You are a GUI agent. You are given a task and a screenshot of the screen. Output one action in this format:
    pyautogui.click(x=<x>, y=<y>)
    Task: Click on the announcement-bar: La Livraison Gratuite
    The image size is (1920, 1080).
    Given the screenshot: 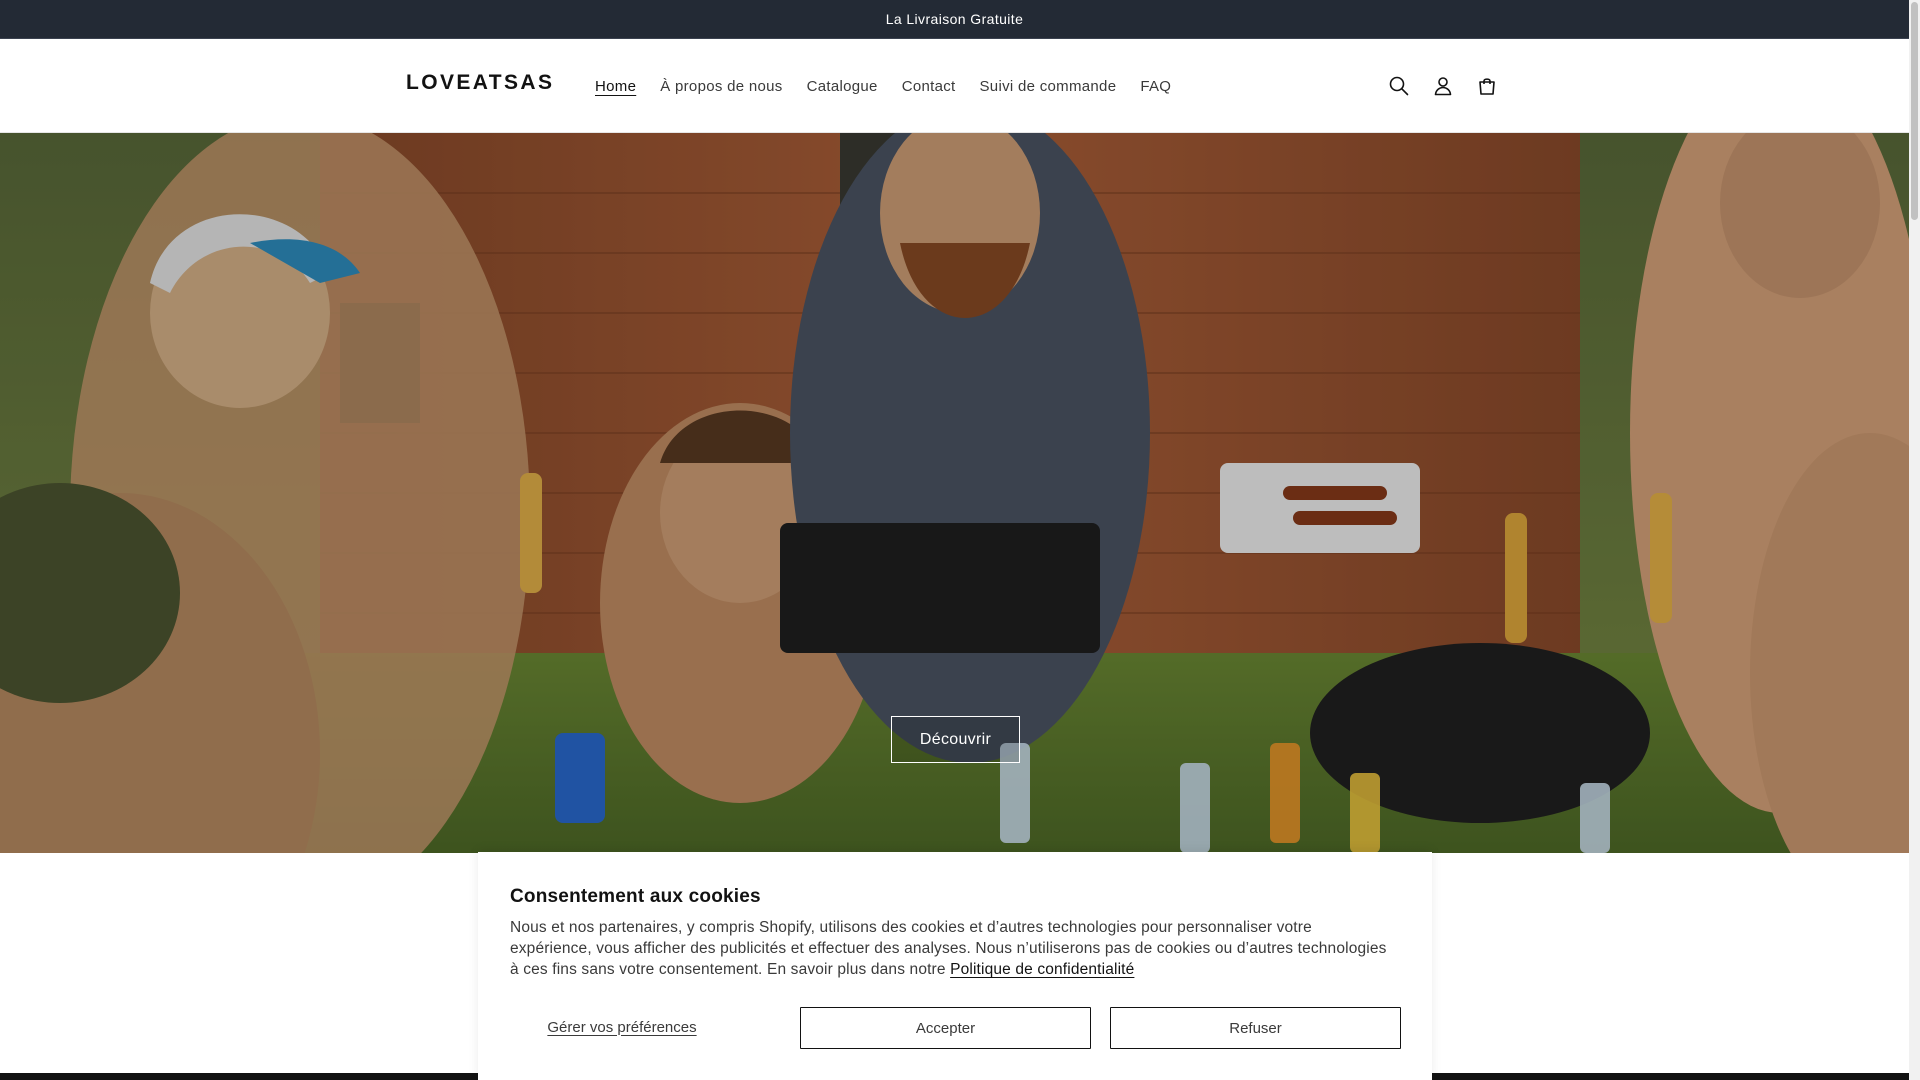 What is the action you would take?
    pyautogui.click(x=954, y=19)
    